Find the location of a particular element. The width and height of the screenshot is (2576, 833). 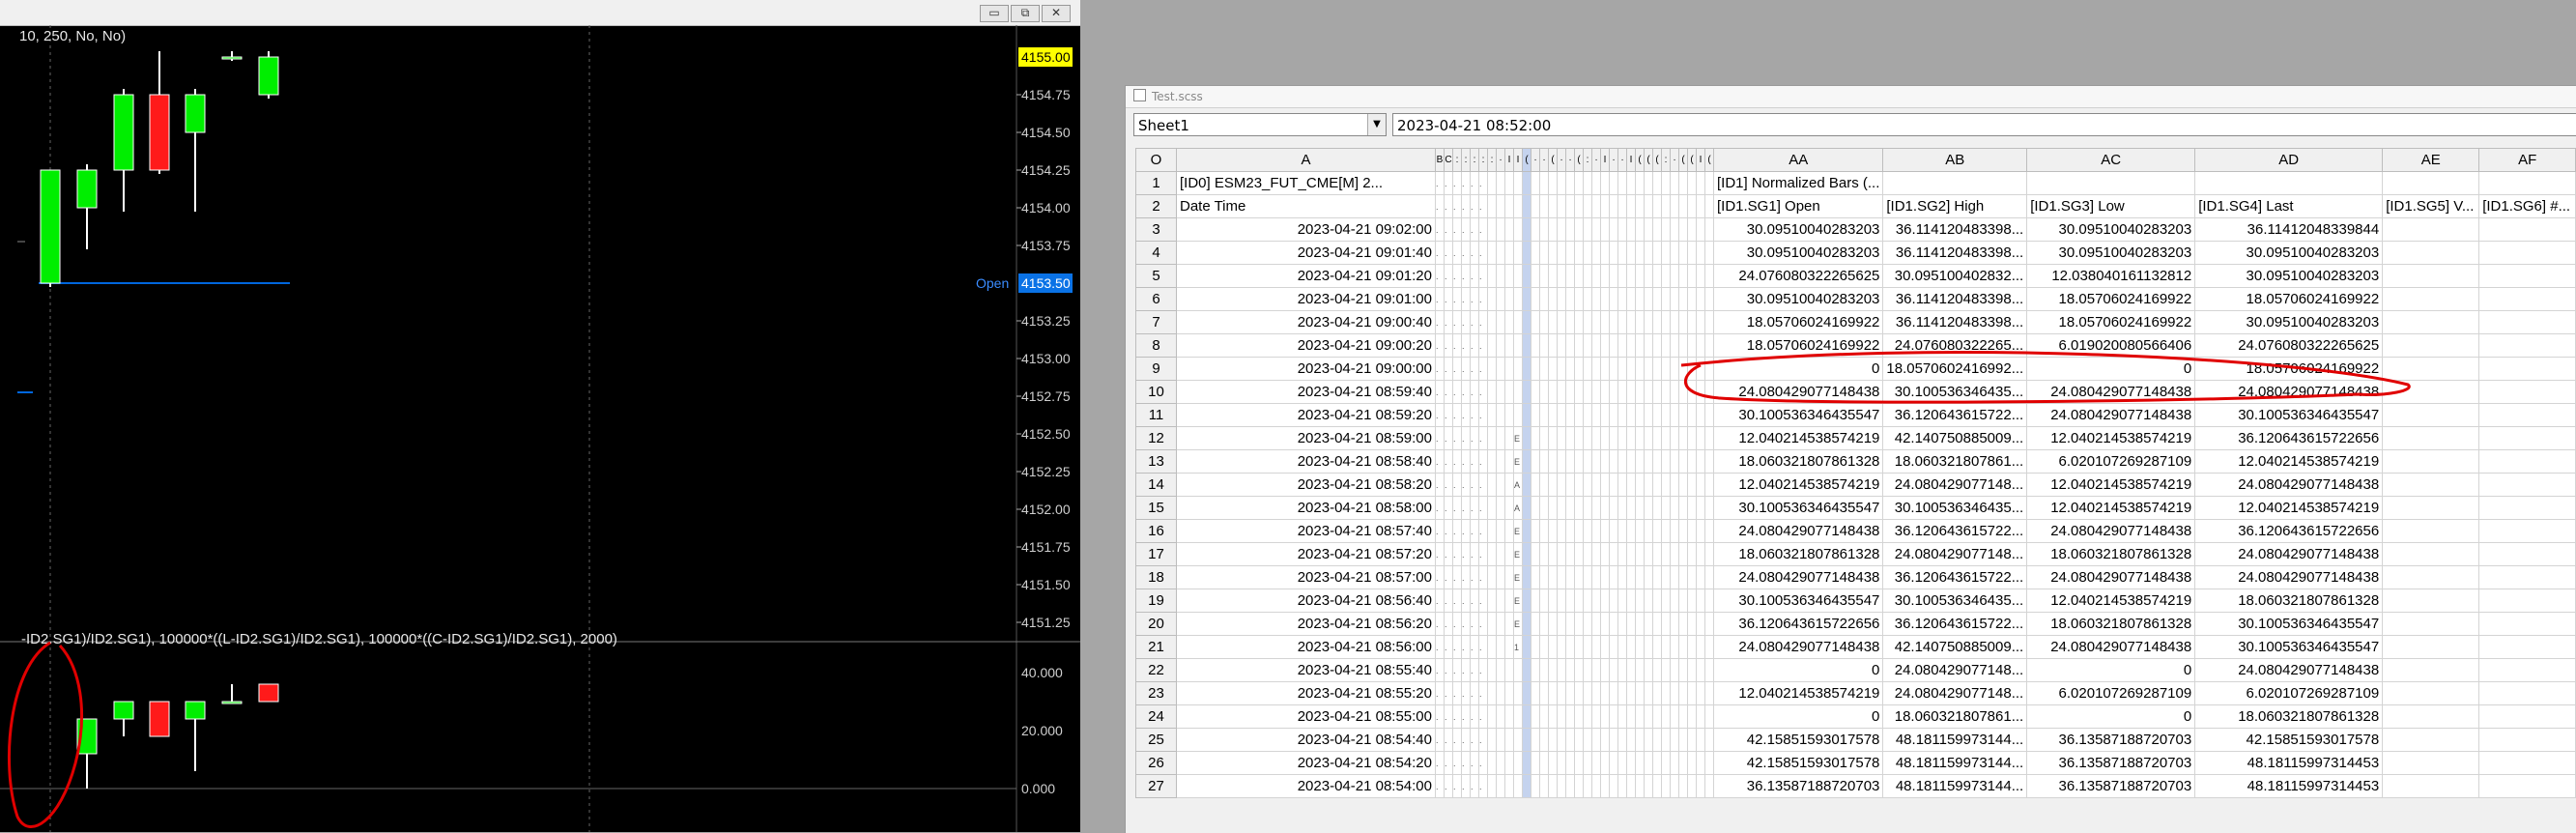

cell-open: 24.076080322265625 is located at coordinates (1798, 276).